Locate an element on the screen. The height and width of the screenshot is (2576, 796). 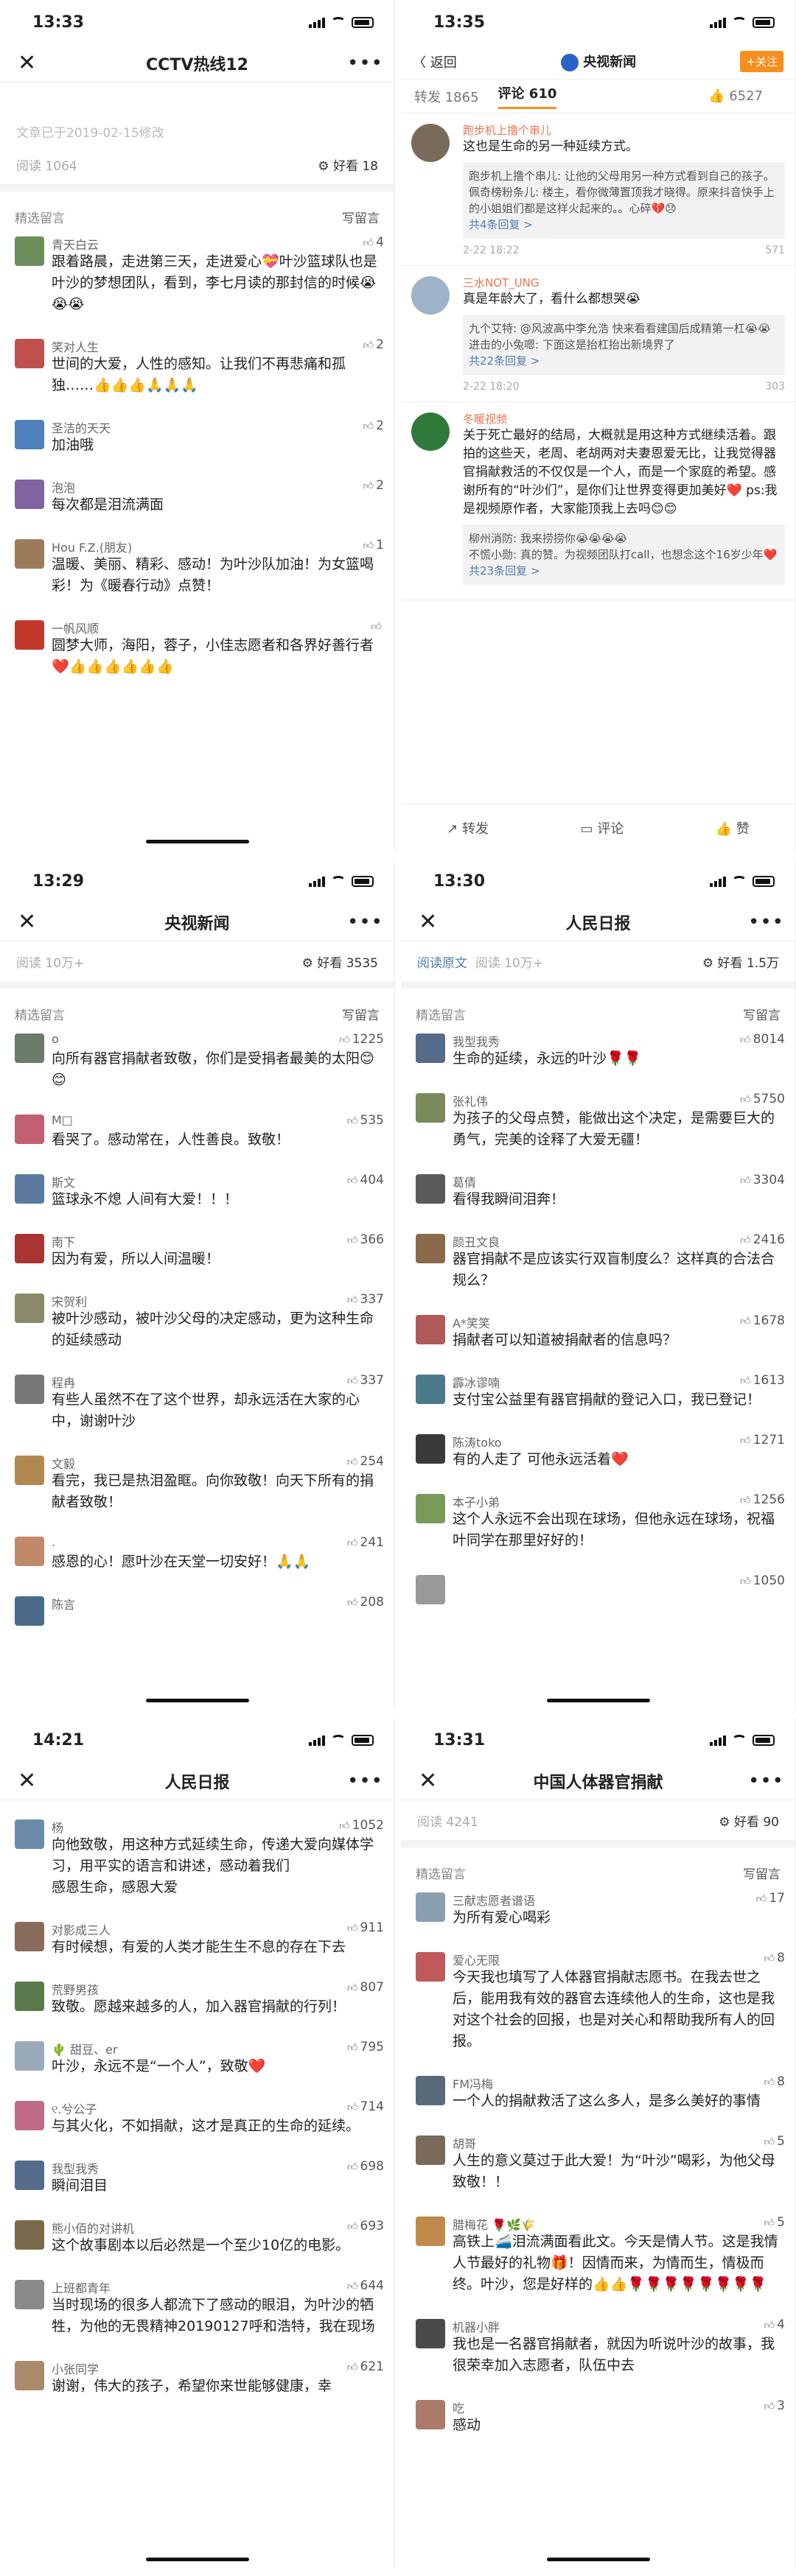
like-button: 1613 is located at coordinates (763, 1381).